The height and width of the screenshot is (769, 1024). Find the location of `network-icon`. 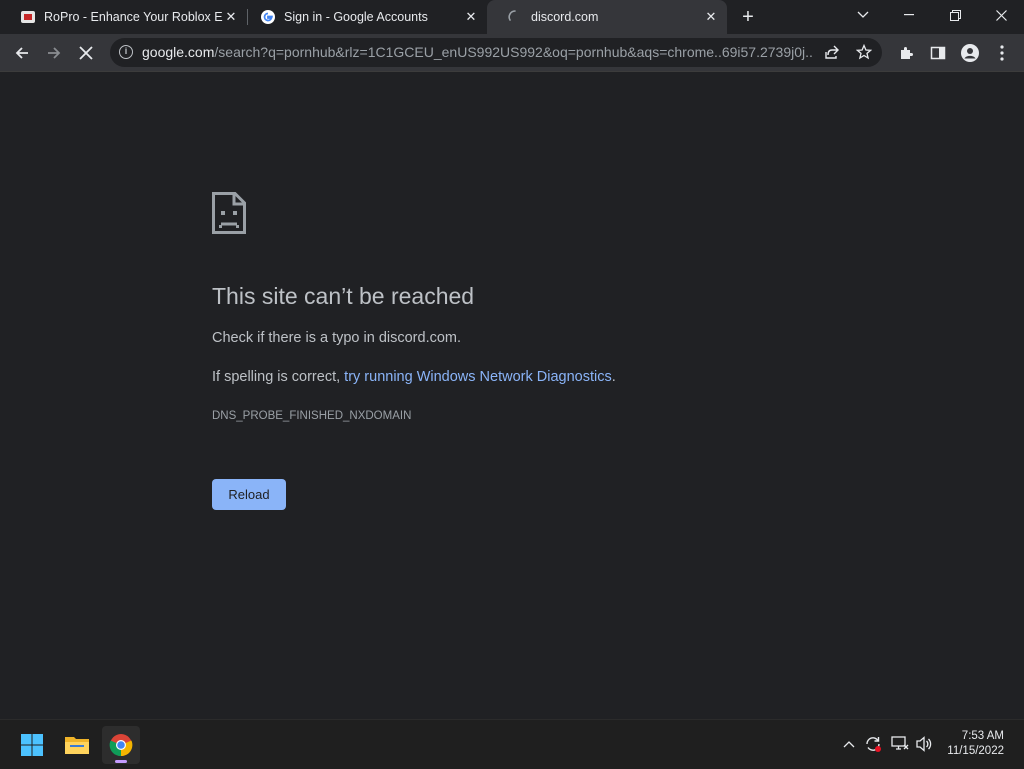

network-icon is located at coordinates (900, 744).